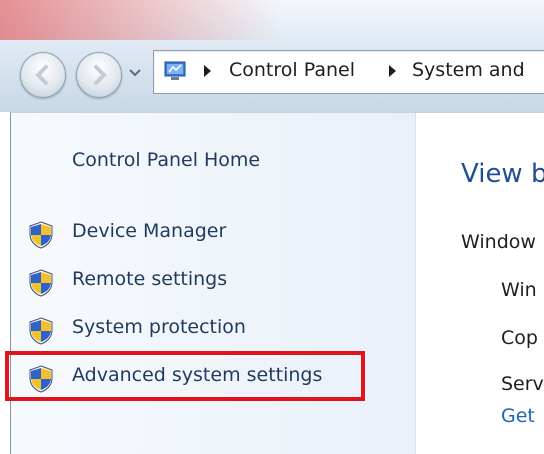 Image resolution: width=544 pixels, height=454 pixels. Describe the element at coordinates (149, 231) in the screenshot. I see `task-label: Device Manager` at that location.